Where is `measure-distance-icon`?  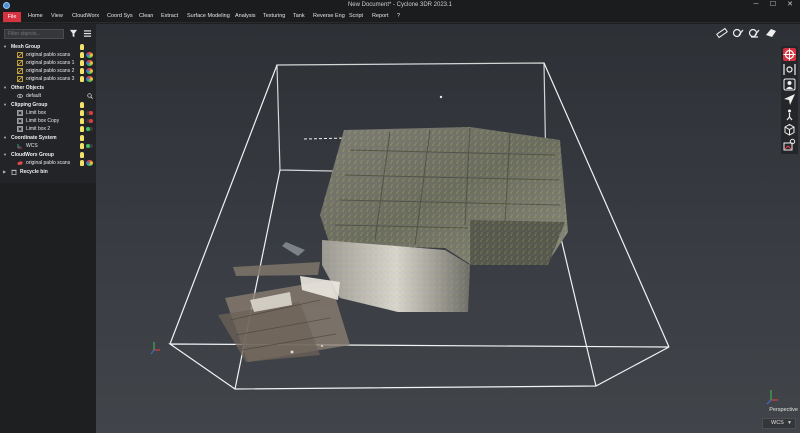 measure-distance-icon is located at coordinates (738, 33).